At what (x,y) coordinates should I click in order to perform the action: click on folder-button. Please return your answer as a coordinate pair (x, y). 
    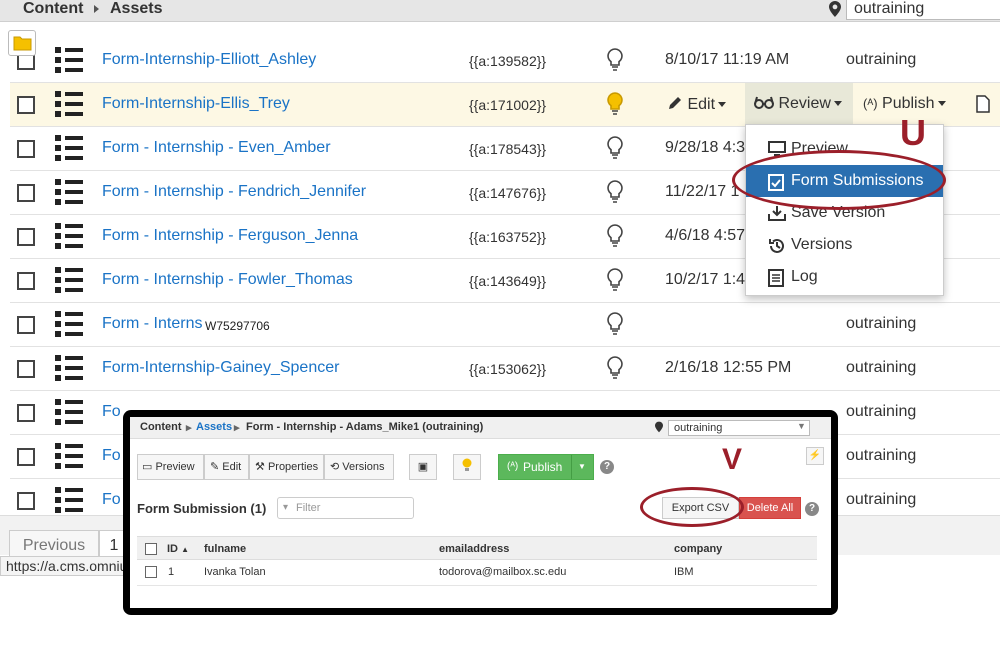
    Looking at the image, I should click on (22, 43).